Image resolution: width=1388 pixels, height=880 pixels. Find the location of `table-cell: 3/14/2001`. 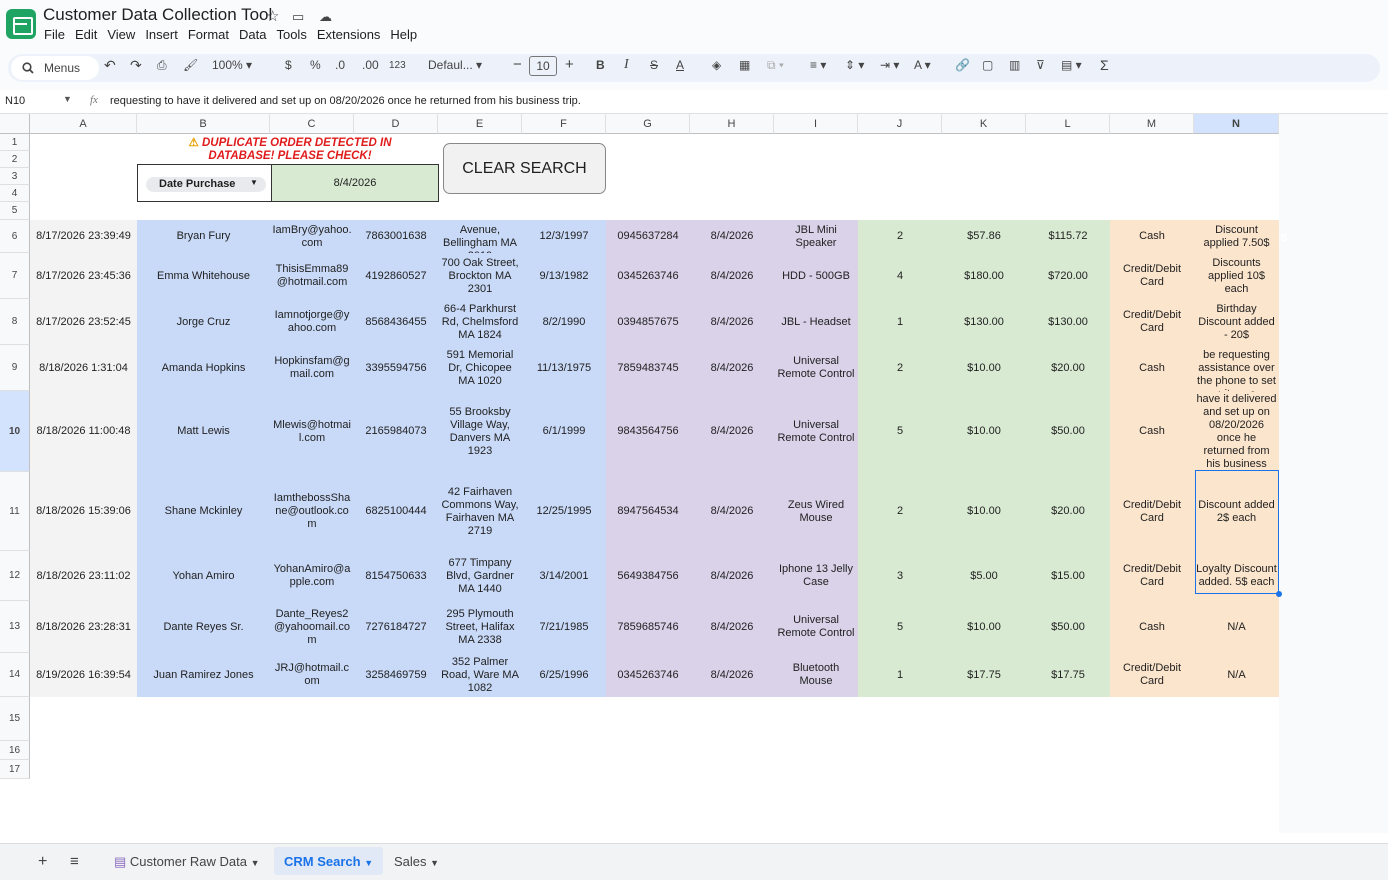

table-cell: 3/14/2001 is located at coordinates (564, 576).